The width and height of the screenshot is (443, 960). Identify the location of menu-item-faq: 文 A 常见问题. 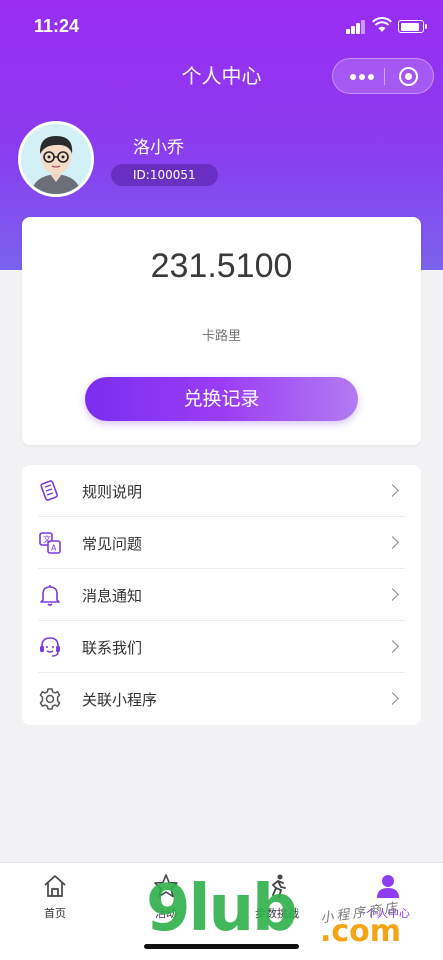
(221, 543).